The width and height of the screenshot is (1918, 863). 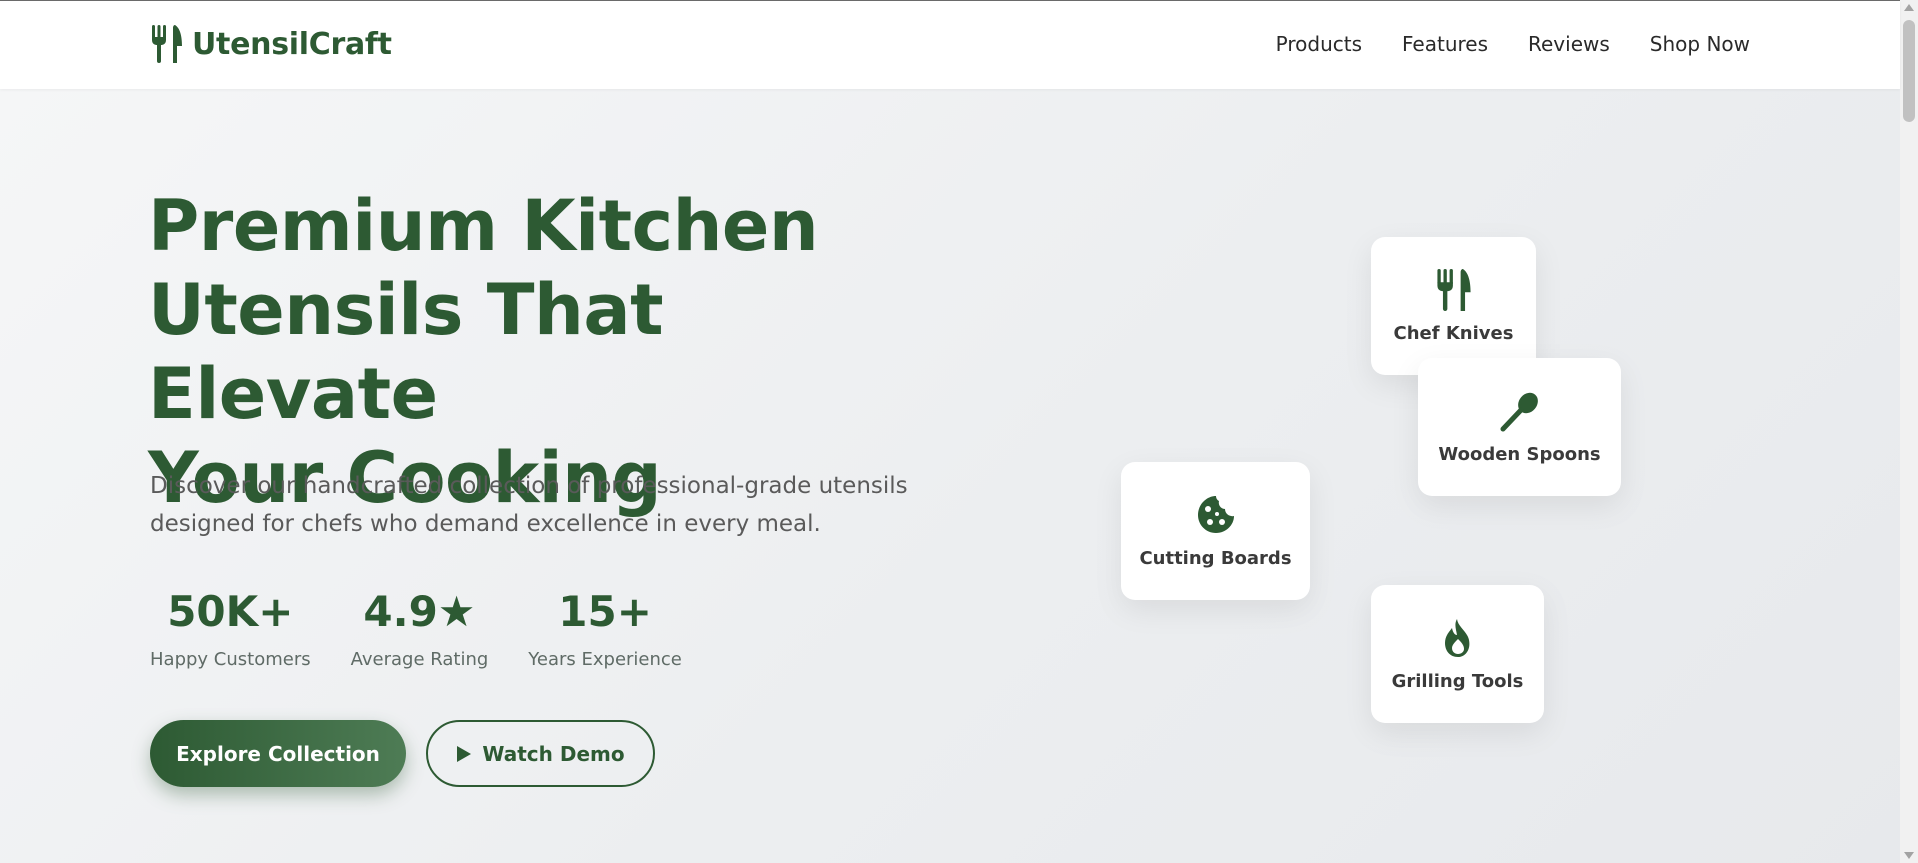 I want to click on stat-experience: 15+ Years Experience, so click(x=605, y=628).